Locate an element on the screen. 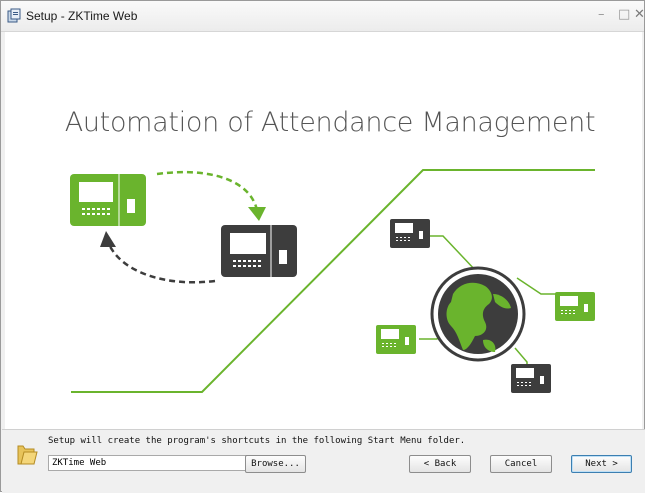 The image size is (647, 494). maximize-button: □ is located at coordinates (624, 14).